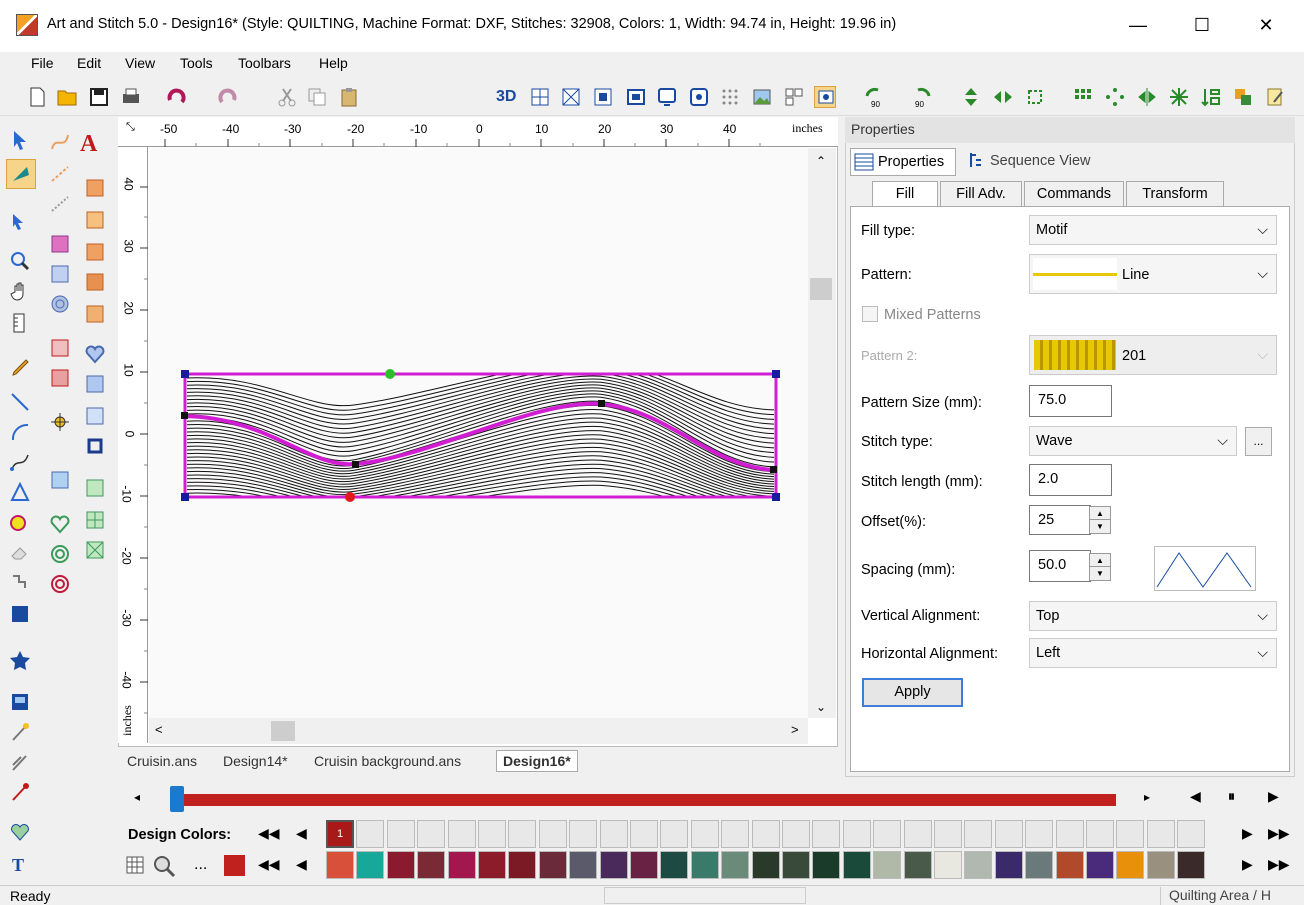  Describe the element at coordinates (22, 434) in the screenshot. I see `arc-icon` at that location.